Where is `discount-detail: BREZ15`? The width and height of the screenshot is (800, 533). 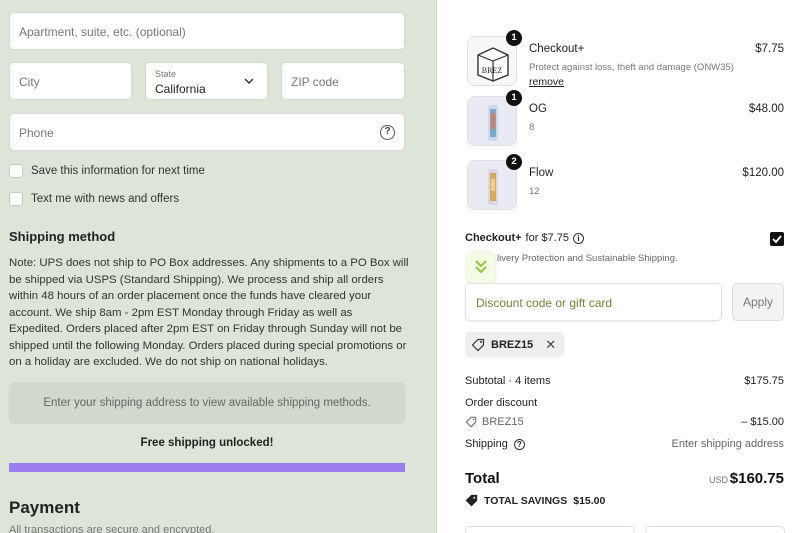 discount-detail: BREZ15 is located at coordinates (494, 422).